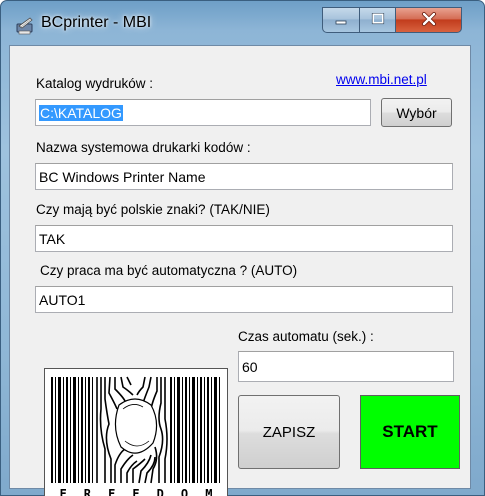 The image size is (485, 496). Describe the element at coordinates (416, 112) in the screenshot. I see `browse-button: Wybór` at that location.